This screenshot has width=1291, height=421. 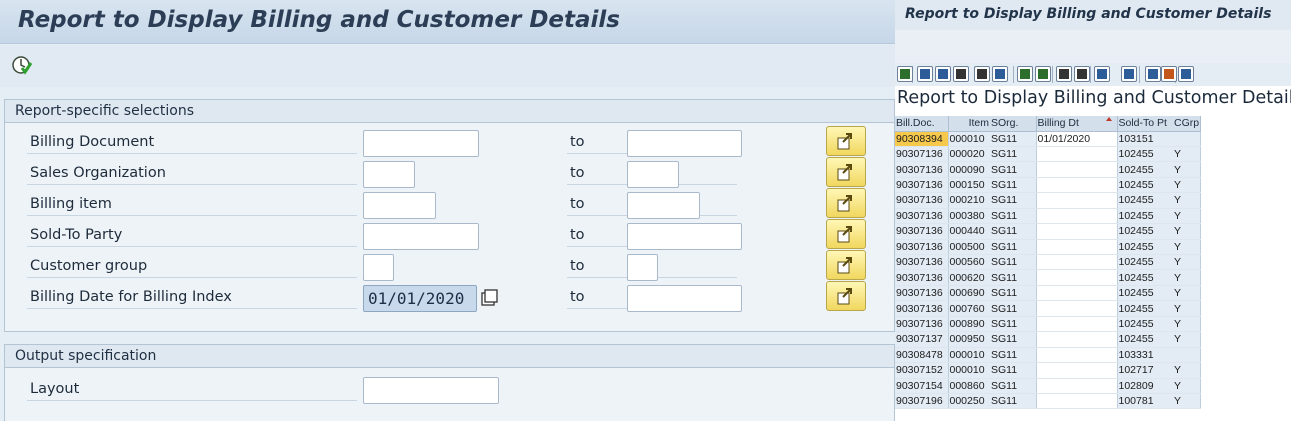 What do you see at coordinates (1153, 74) in the screenshot?
I see `abc-analysis-icon` at bounding box center [1153, 74].